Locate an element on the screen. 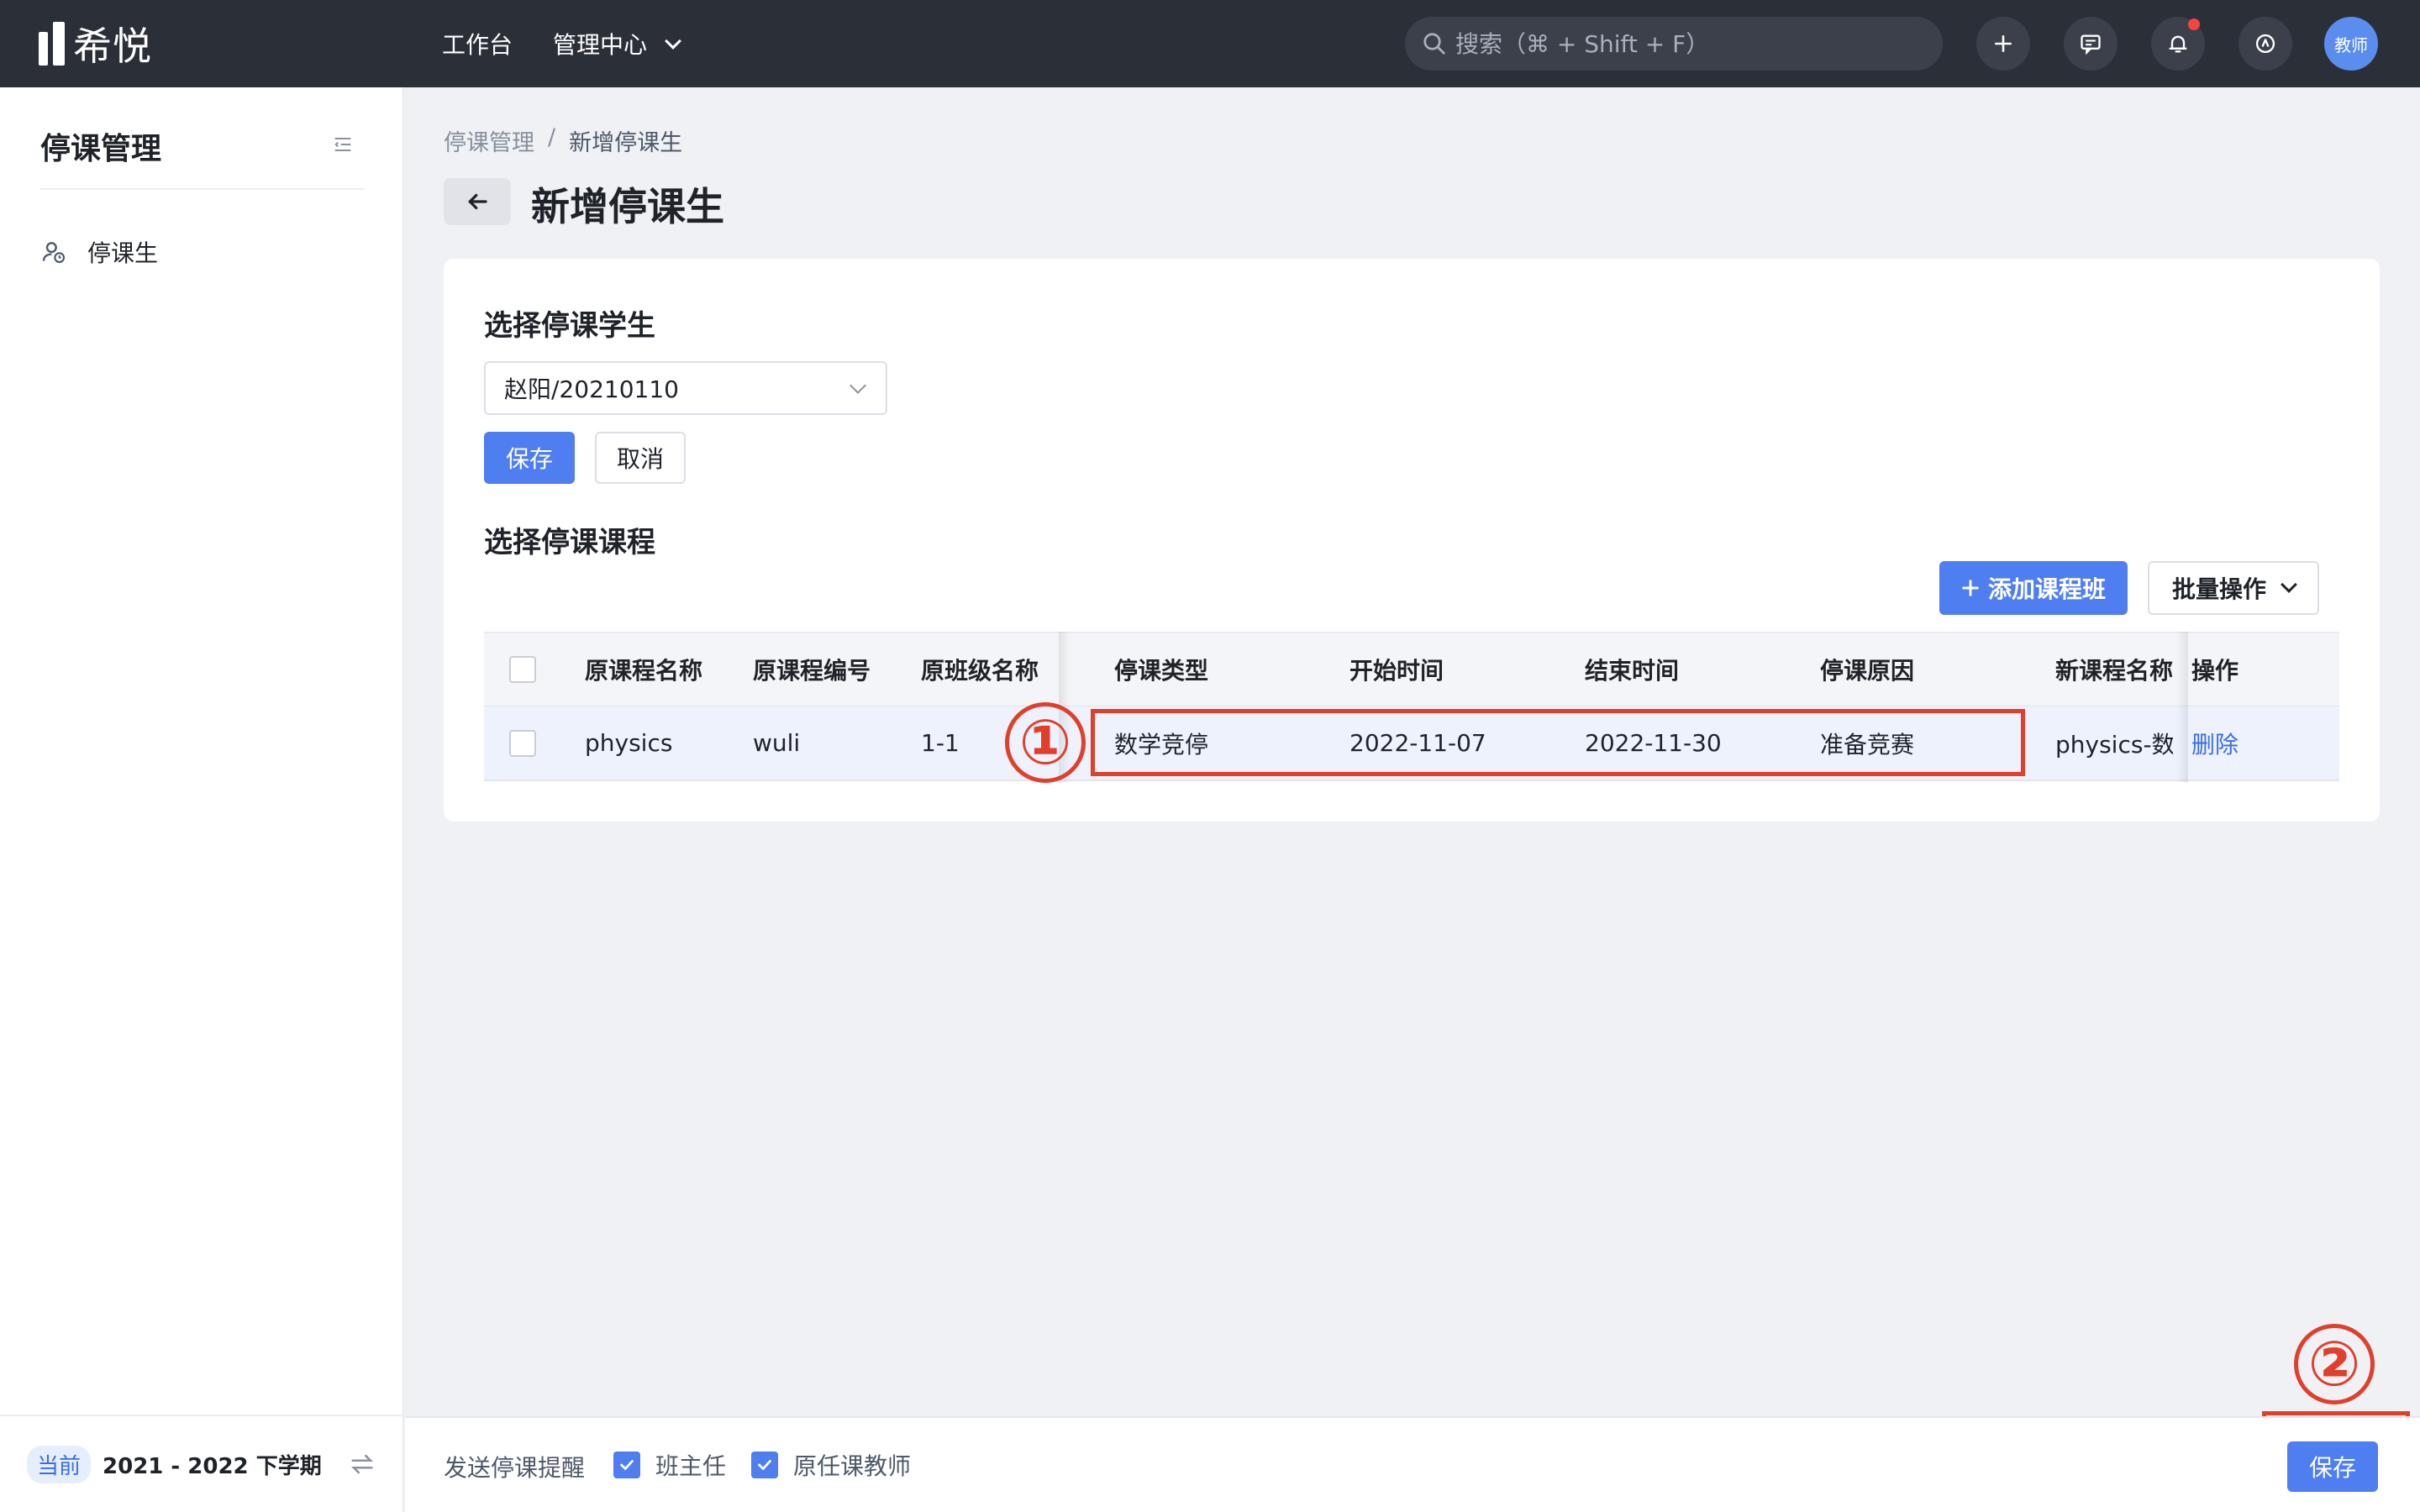 The height and width of the screenshot is (1512, 2420). cell-course-name: physics is located at coordinates (629, 743).